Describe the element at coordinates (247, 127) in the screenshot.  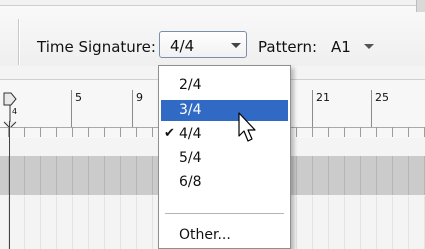
I see `mouse-pointer-icon` at that location.